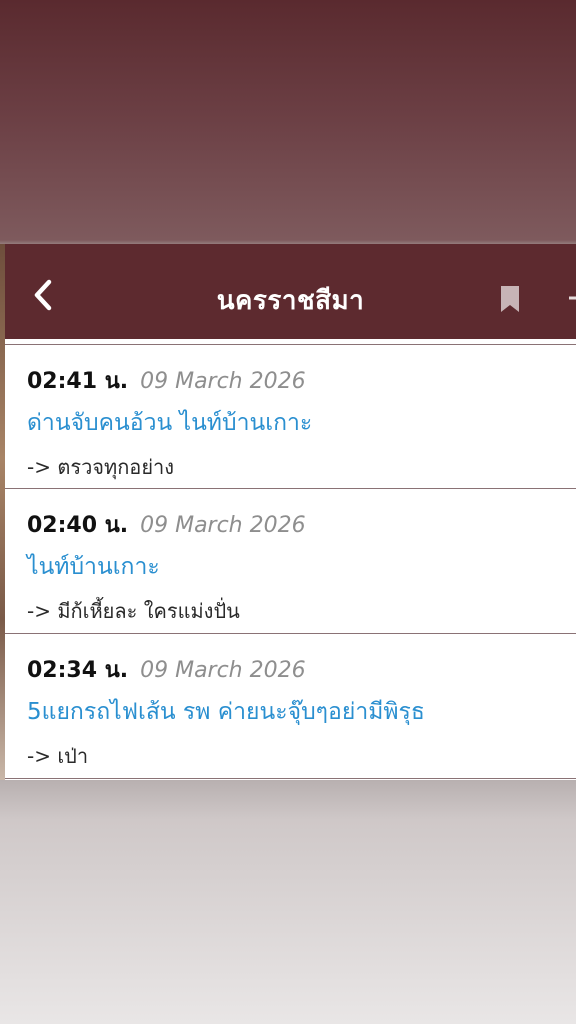 This screenshot has width=576, height=1024. I want to click on post-meta: 02:34 น. 09 March 2026, so click(166, 669).